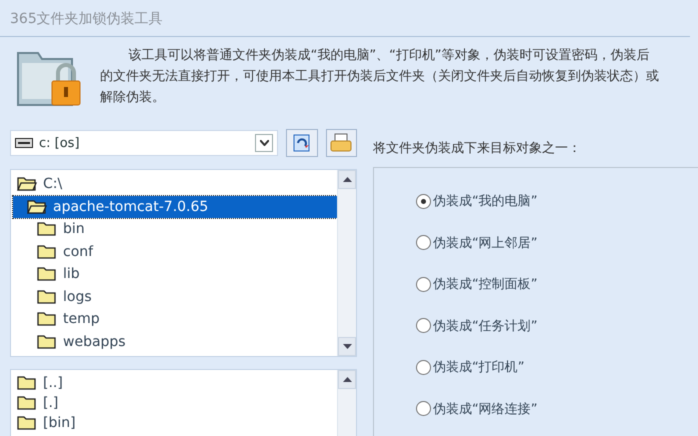 This screenshot has width=698, height=436. I want to click on disguise-radio-option: 伪装成“网上邻居”, so click(557, 243).